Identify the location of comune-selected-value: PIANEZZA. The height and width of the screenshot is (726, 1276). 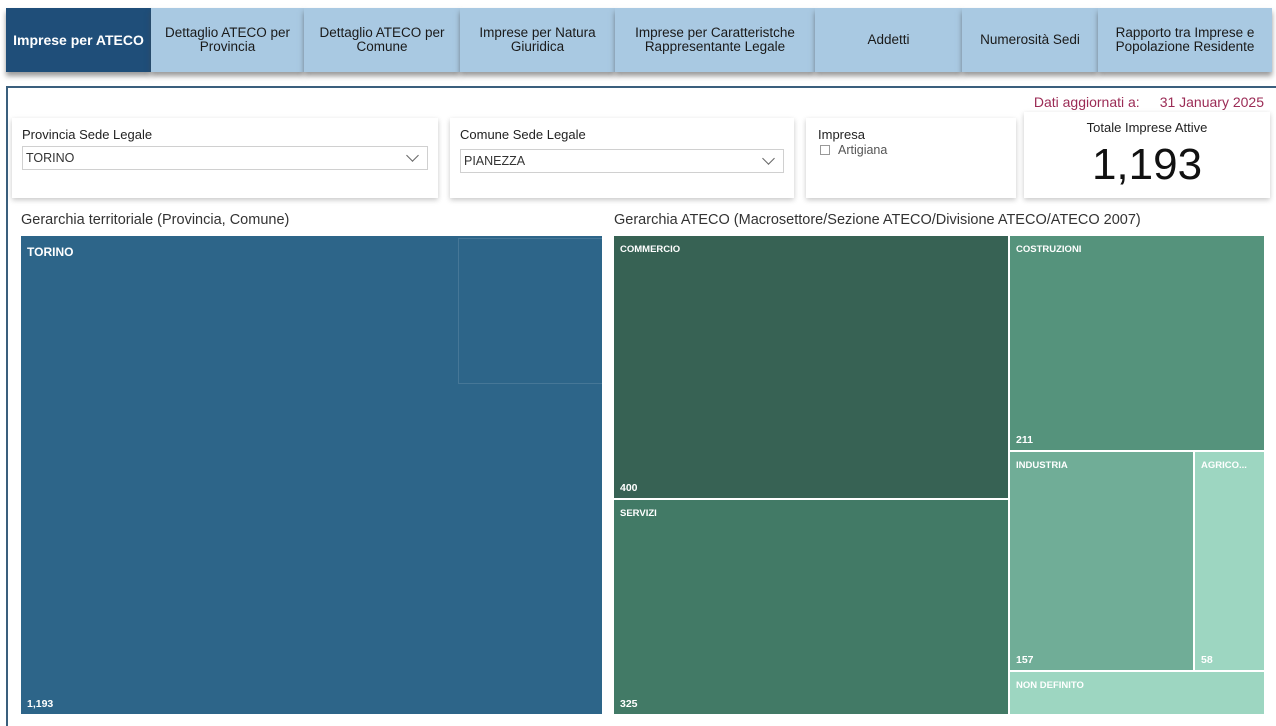
(495, 161).